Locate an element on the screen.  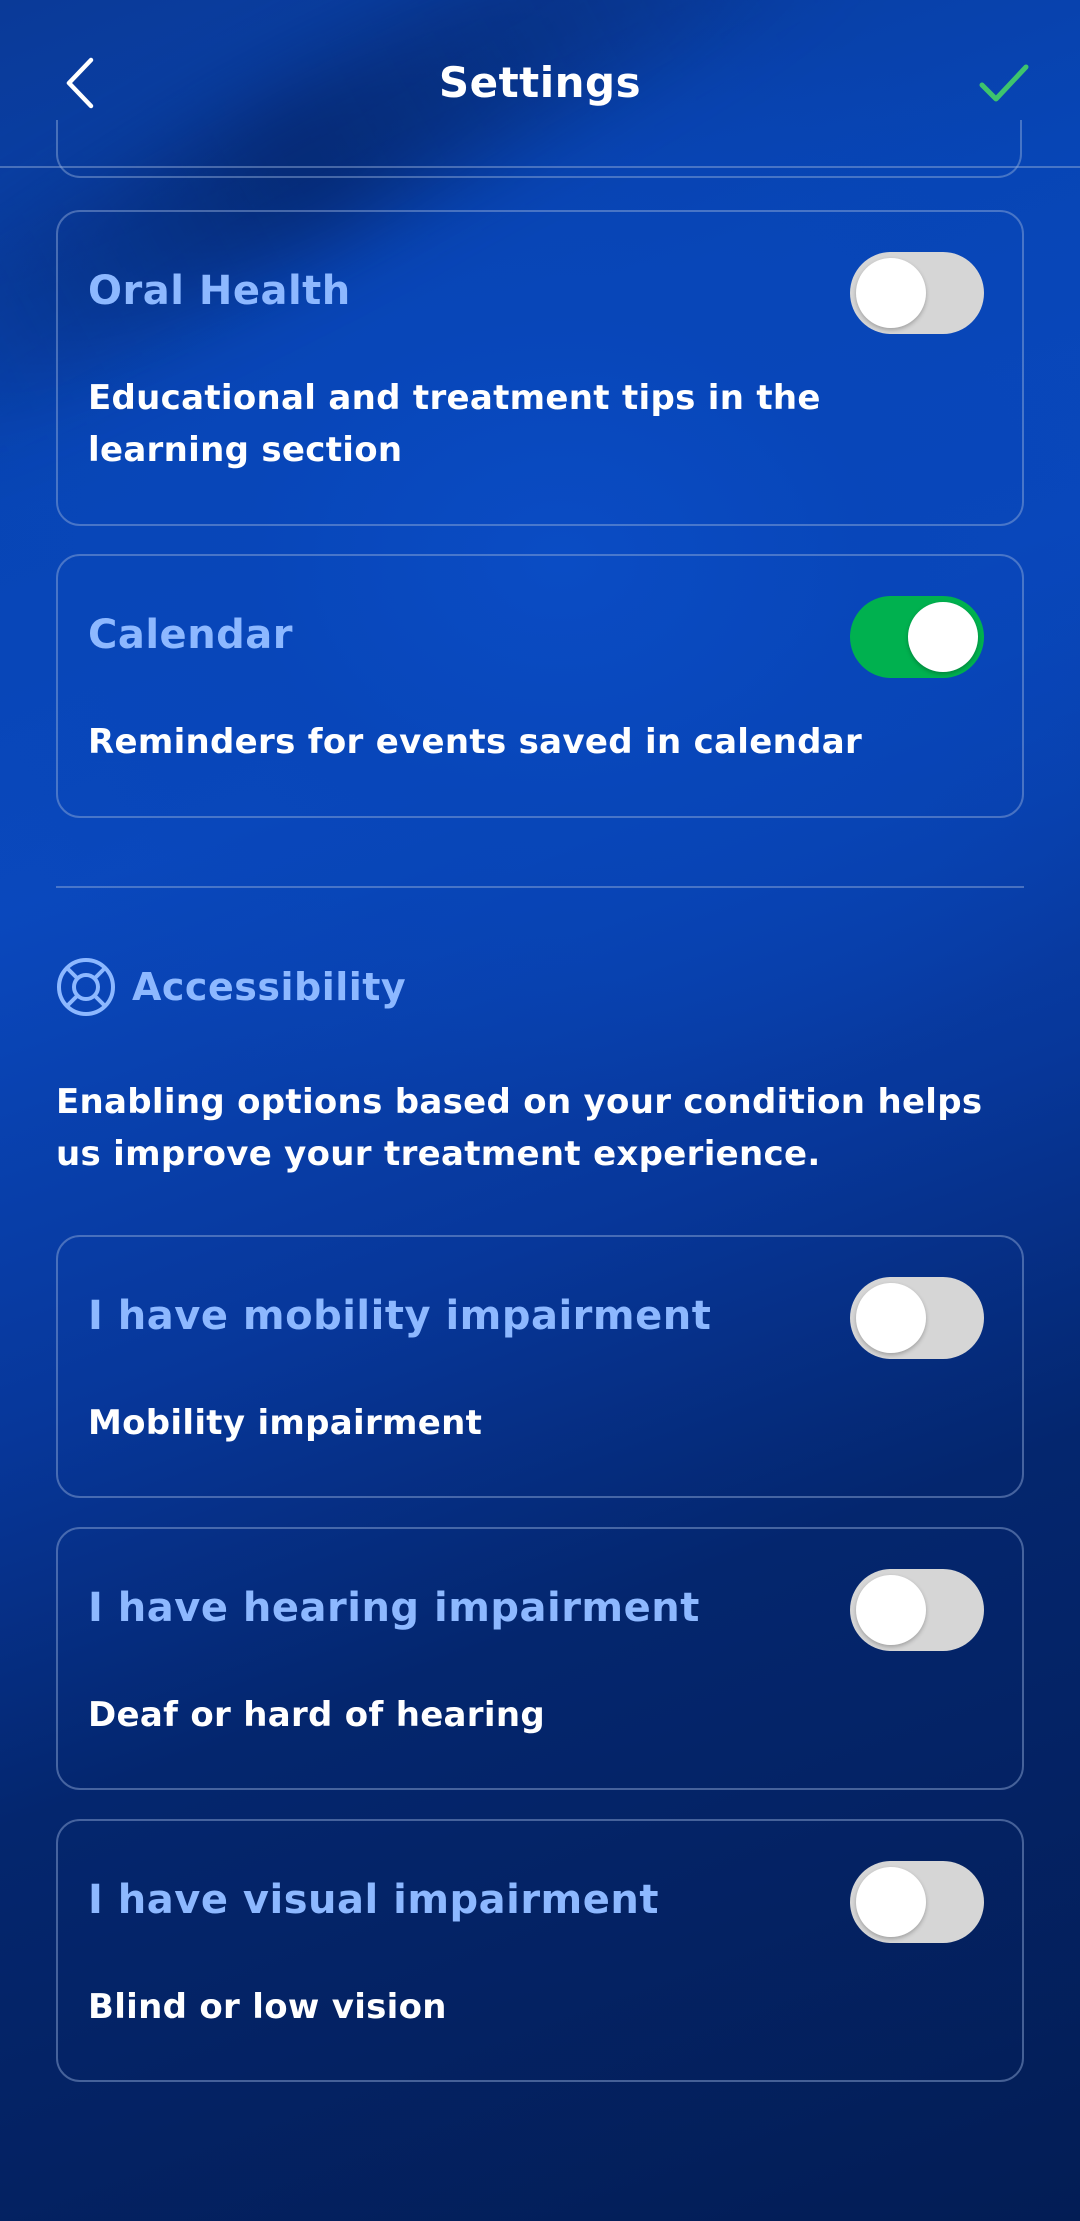
calendar-toggle is located at coordinates (917, 637).